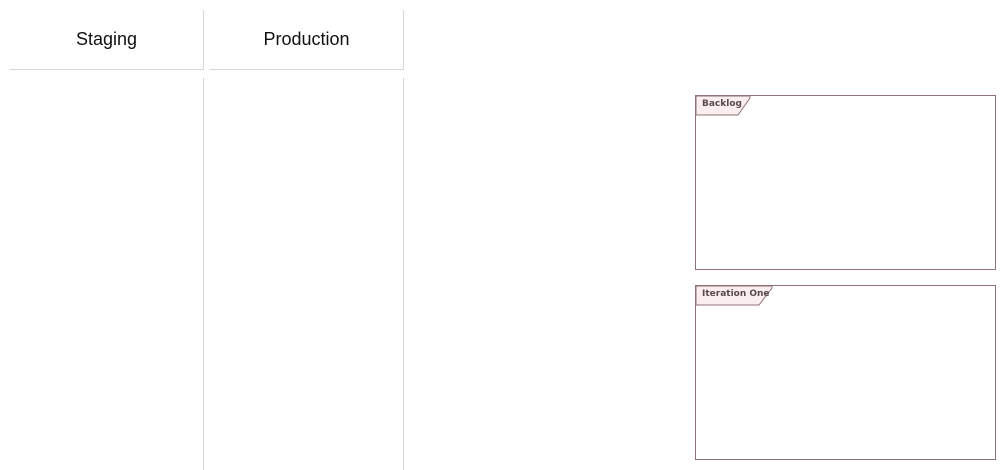  Describe the element at coordinates (845, 372) in the screenshot. I see `frame-iteration-one: Iteration One` at that location.